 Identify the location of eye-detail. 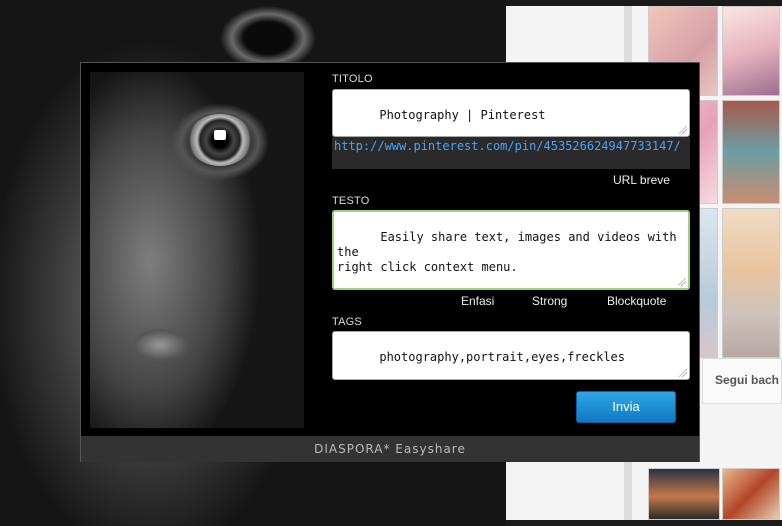
(220, 140).